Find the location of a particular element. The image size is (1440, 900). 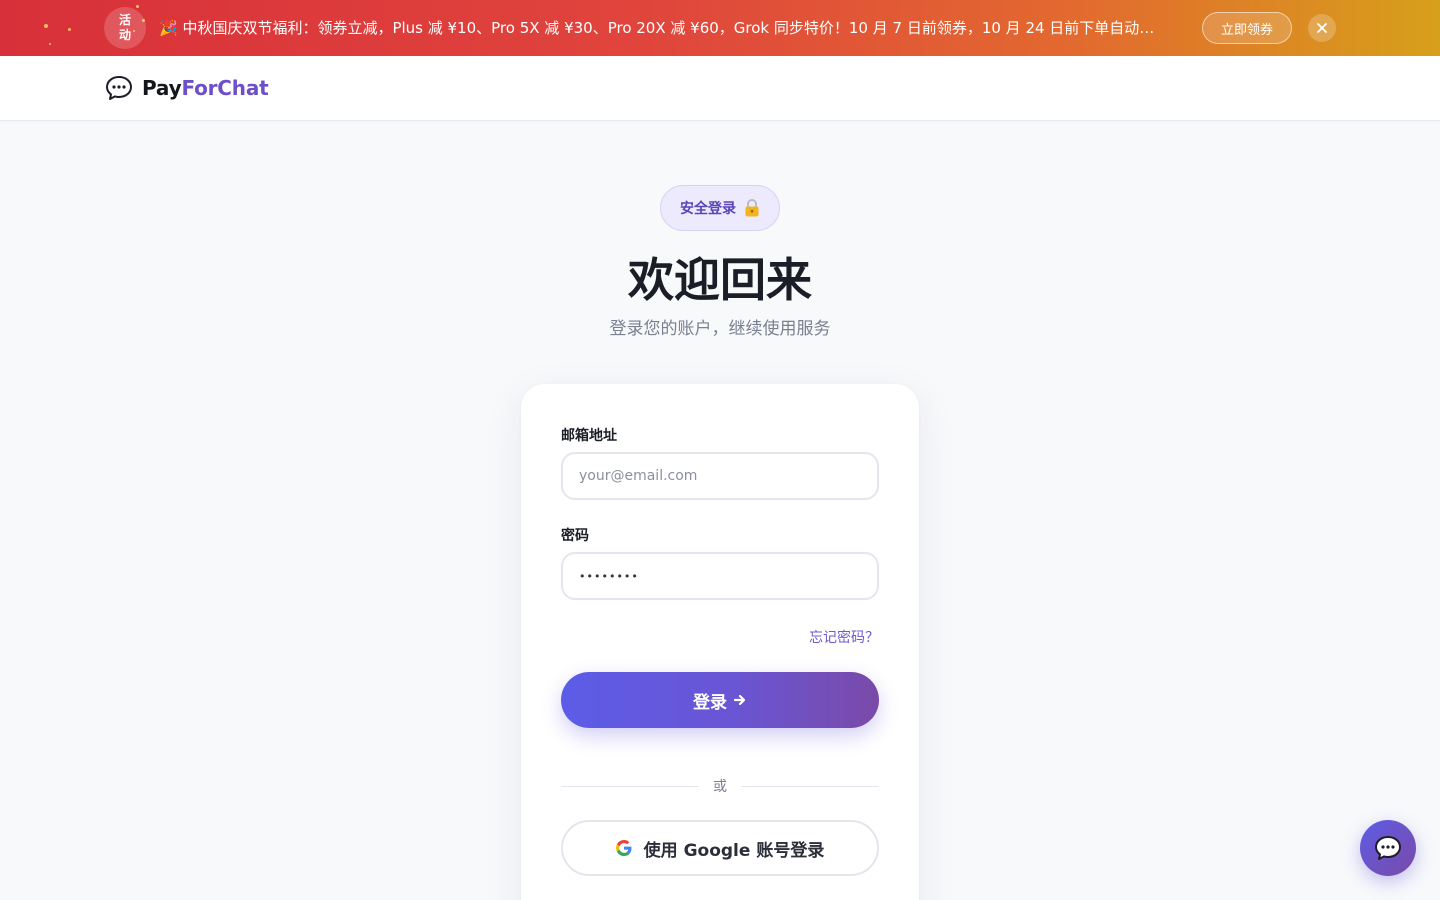

close-banner-button is located at coordinates (1322, 28).